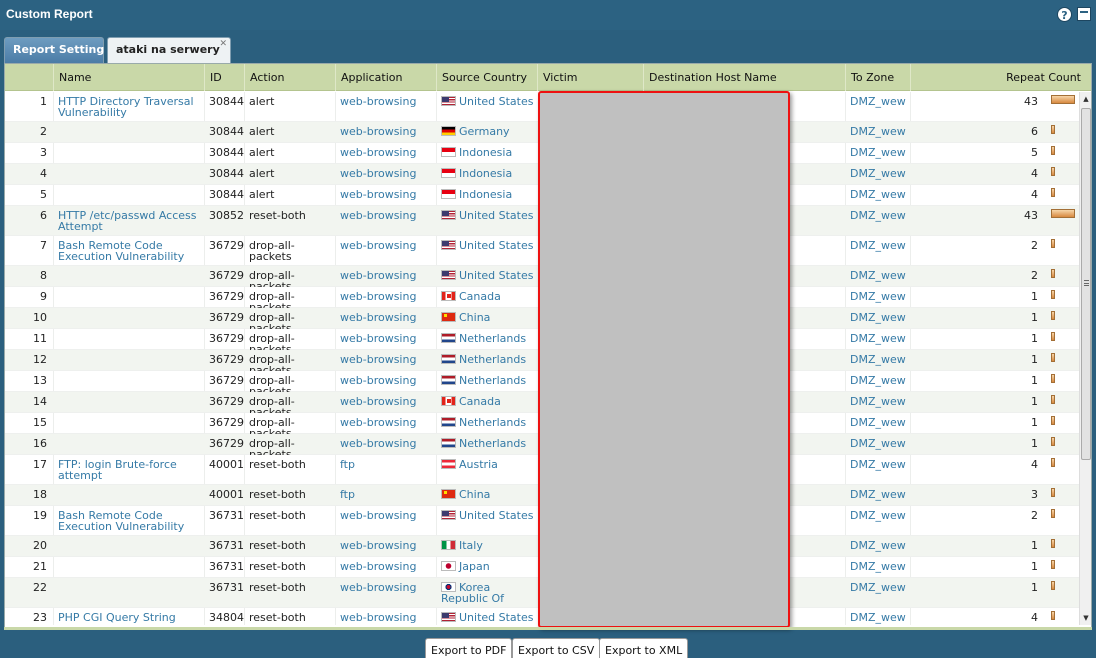 The image size is (1096, 658). Describe the element at coordinates (486, 318) in the screenshot. I see `source-country-link: China` at that location.